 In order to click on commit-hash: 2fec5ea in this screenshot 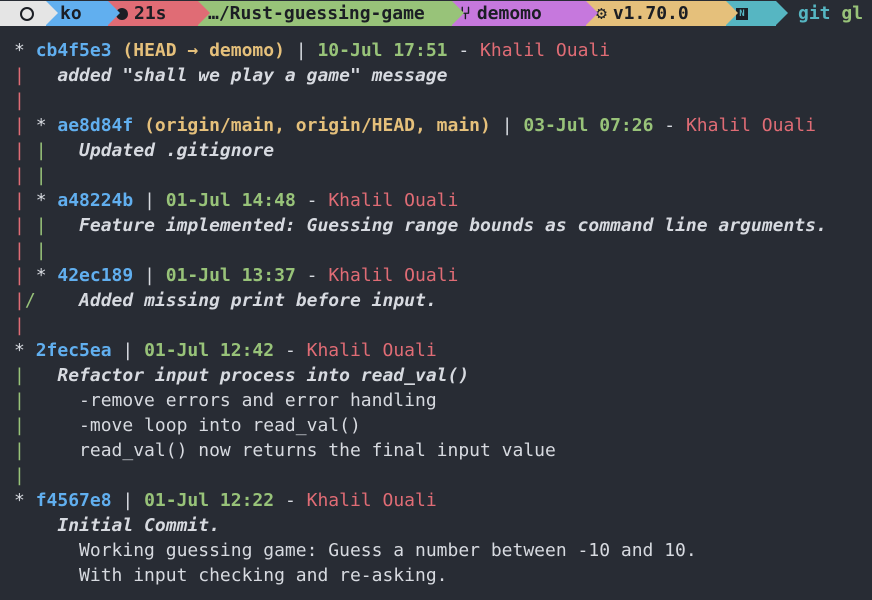, I will do `click(74, 350)`.